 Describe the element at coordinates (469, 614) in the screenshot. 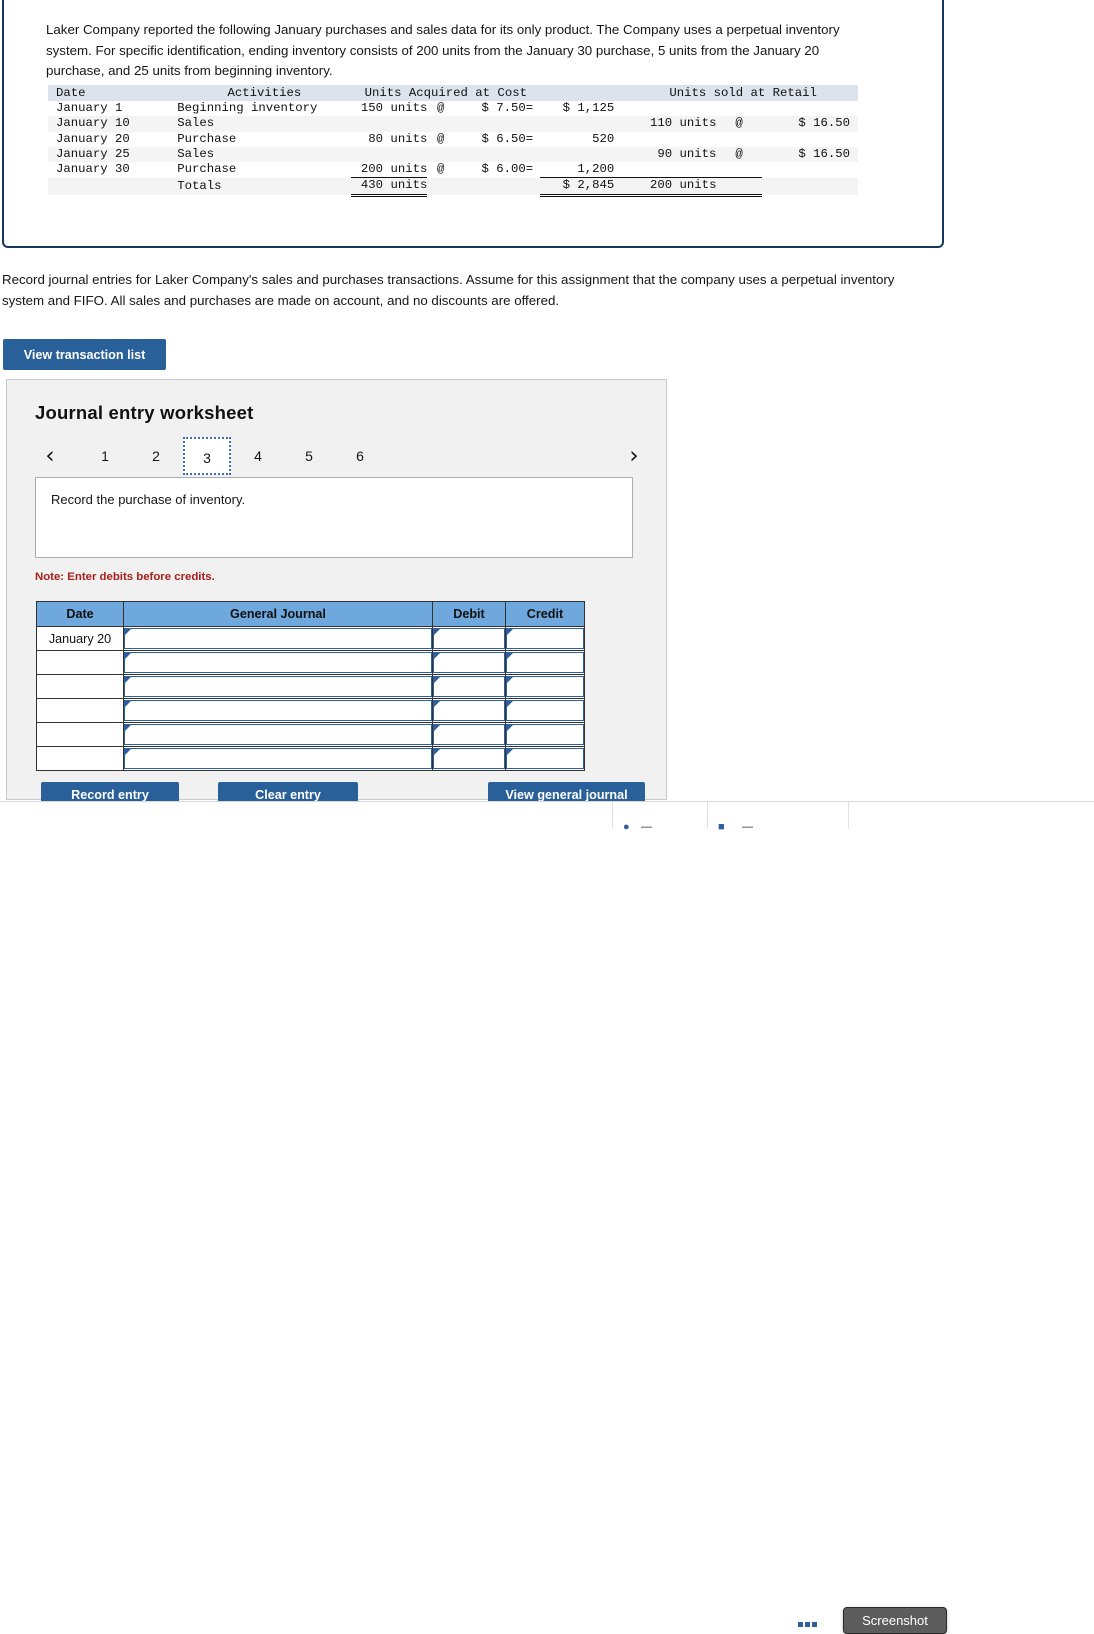

I see `journal-col-header-debit: Debit` at that location.